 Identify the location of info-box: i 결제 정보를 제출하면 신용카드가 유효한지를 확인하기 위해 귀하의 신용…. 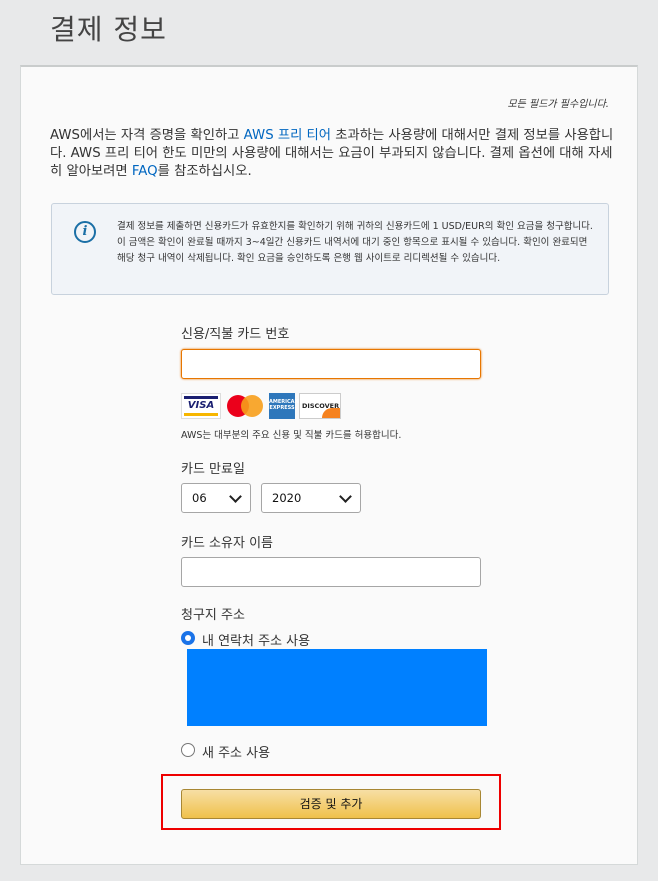
(330, 249).